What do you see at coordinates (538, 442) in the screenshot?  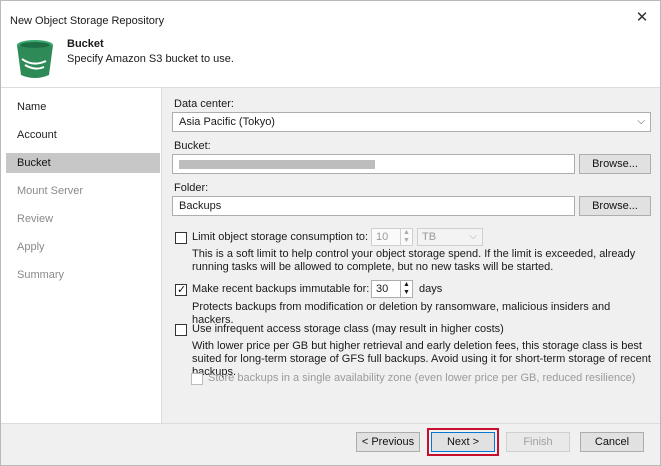 I see `finish-button: Finish` at bounding box center [538, 442].